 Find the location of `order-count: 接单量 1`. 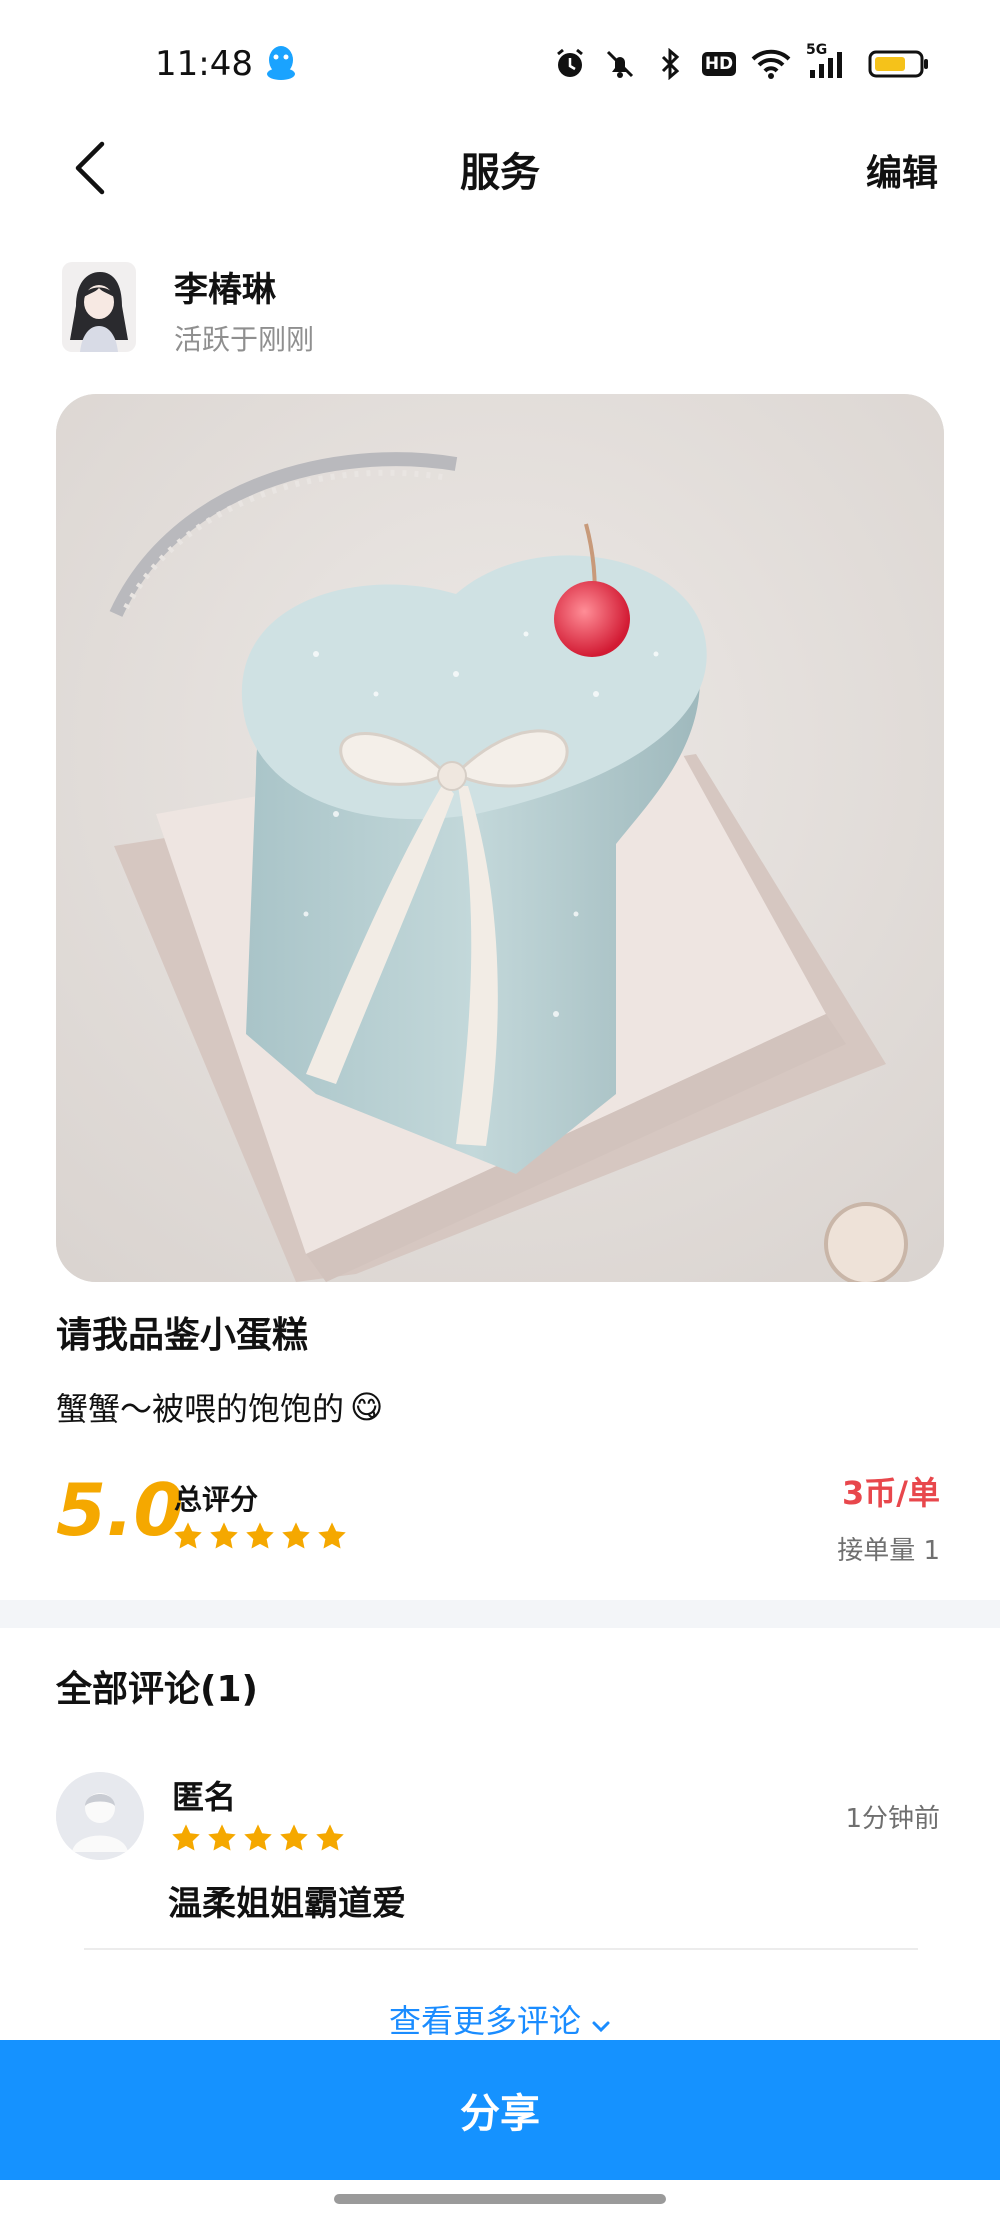

order-count: 接单量 1 is located at coordinates (888, 1551).